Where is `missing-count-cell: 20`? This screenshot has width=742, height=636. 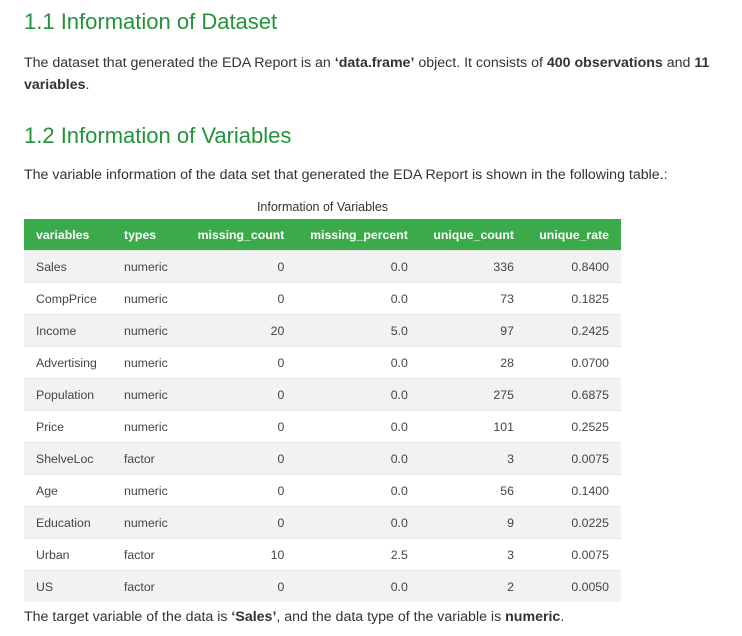 missing-count-cell: 20 is located at coordinates (240, 330).